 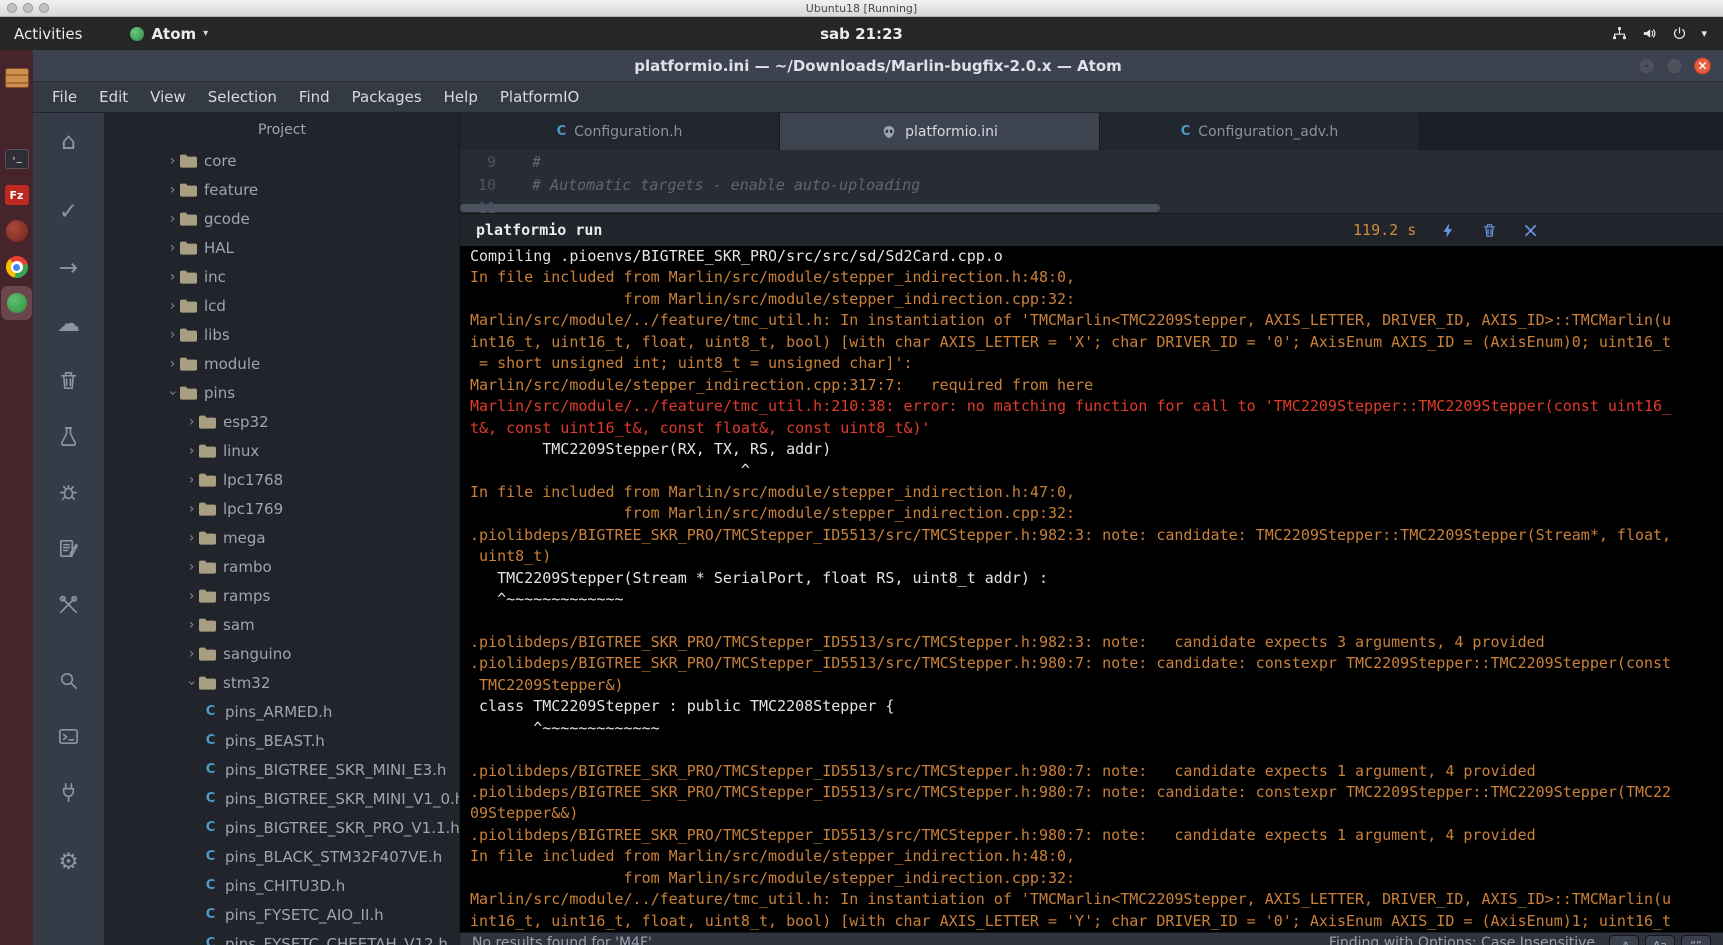 I want to click on search-icon, so click(x=69, y=680).